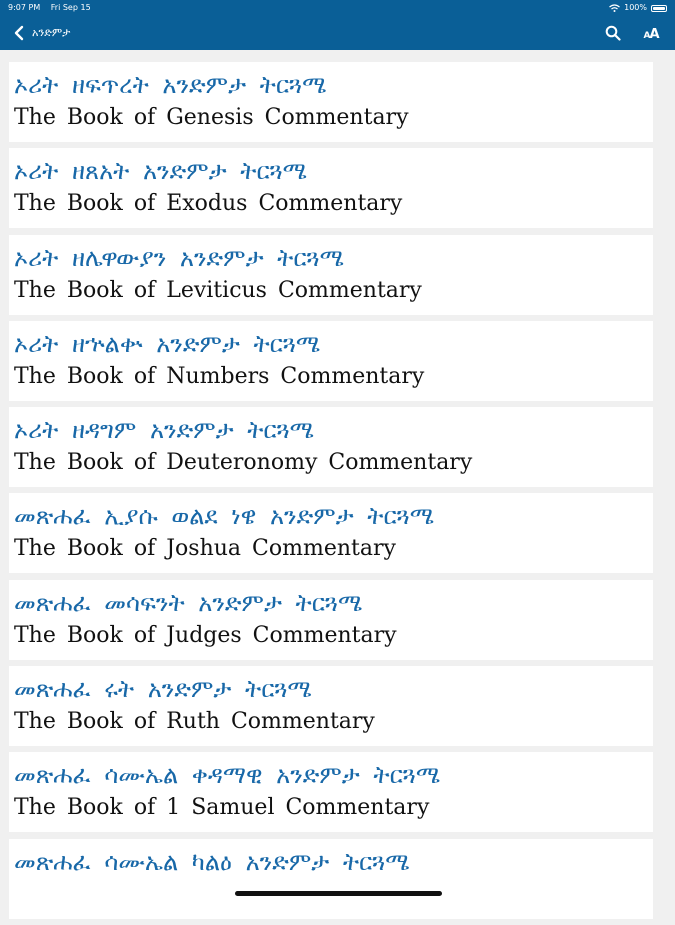 Image resolution: width=675 pixels, height=925 pixels. Describe the element at coordinates (205, 549) in the screenshot. I see `book-title-english: The Book of Joshua Commentary` at that location.